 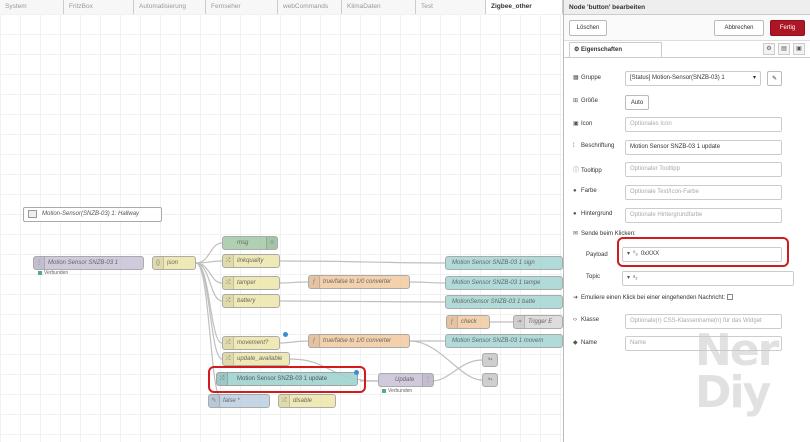 I want to click on tab-fernseher: Fernseher, so click(x=242, y=7).